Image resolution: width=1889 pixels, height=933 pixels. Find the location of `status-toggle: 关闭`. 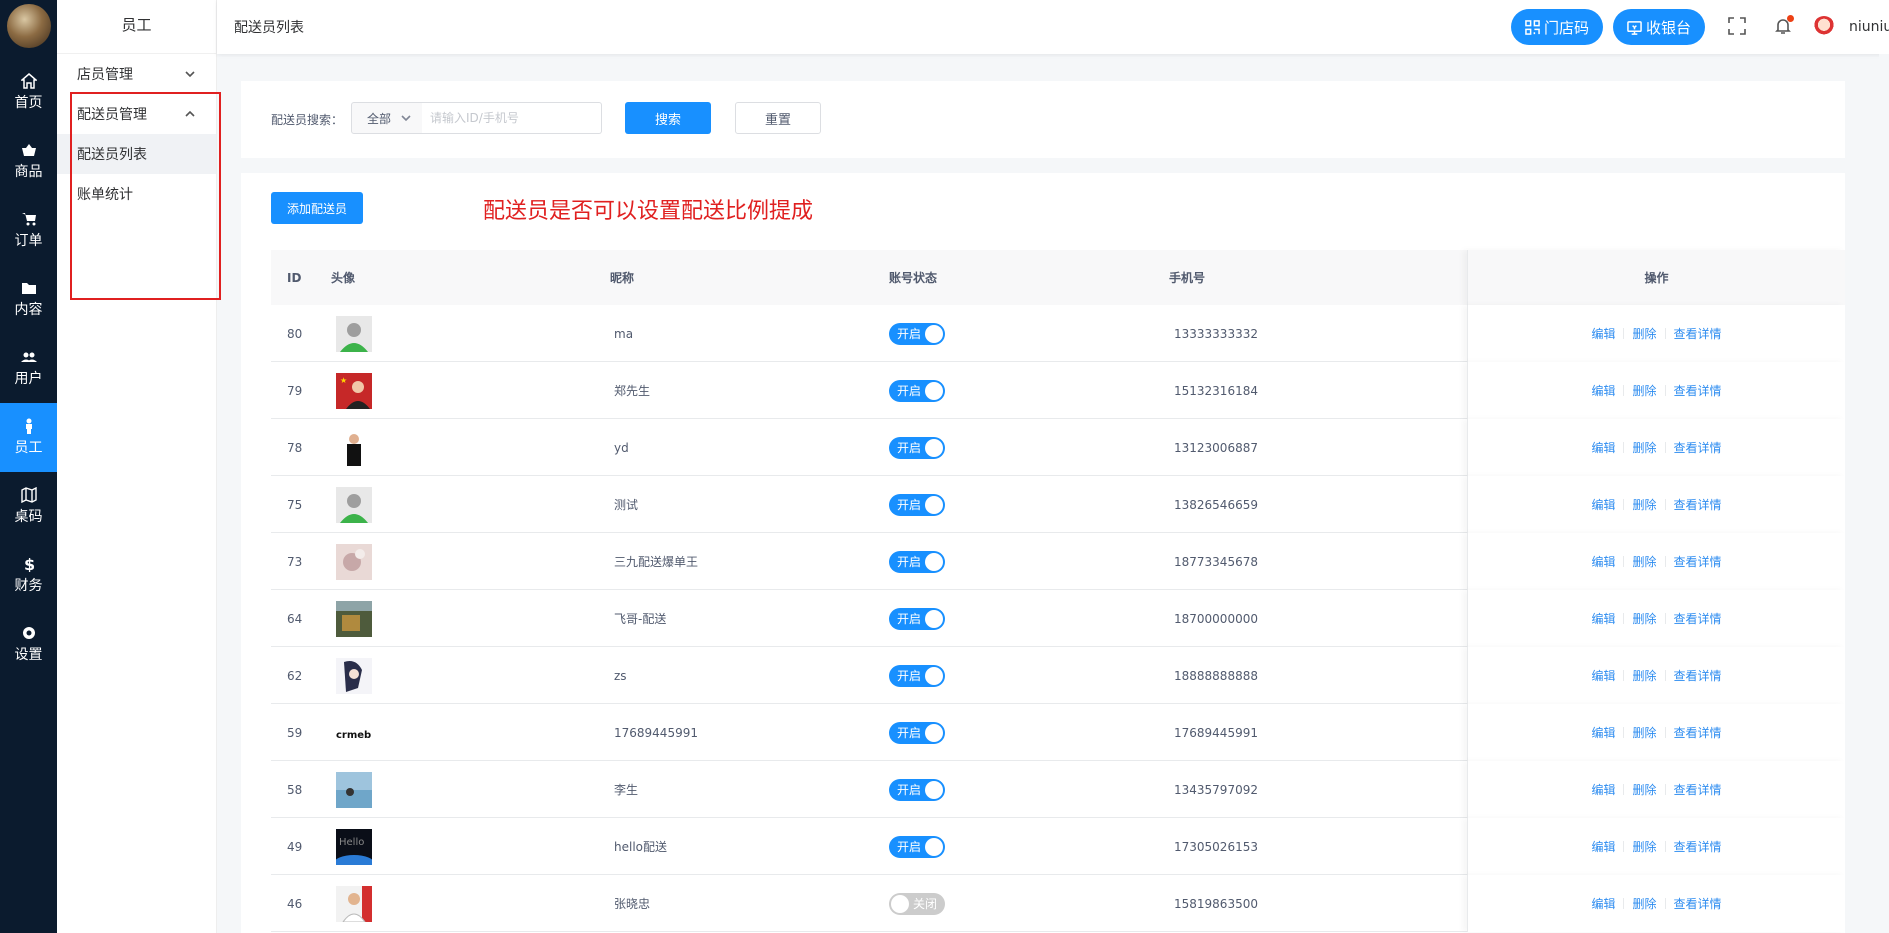

status-toggle: 关闭 is located at coordinates (917, 903).